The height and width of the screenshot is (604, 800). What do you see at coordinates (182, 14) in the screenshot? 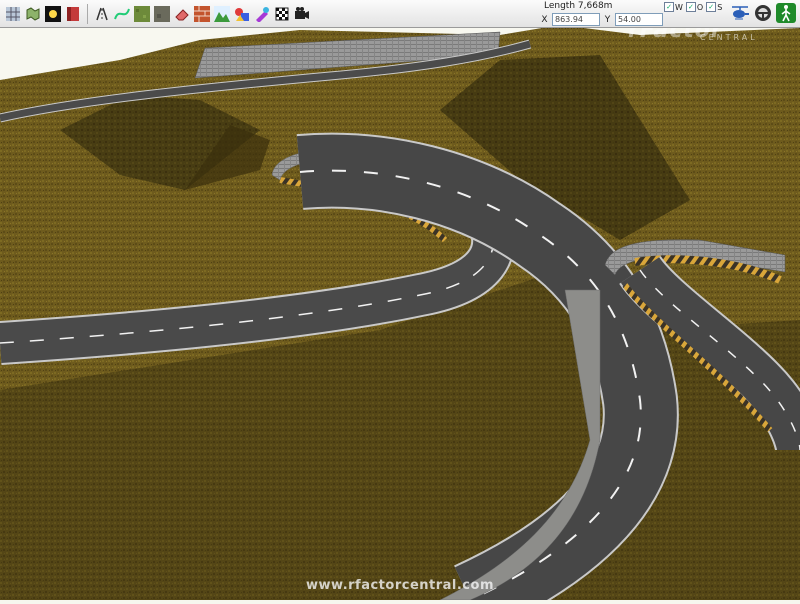
I see `eraser-icon` at bounding box center [182, 14].